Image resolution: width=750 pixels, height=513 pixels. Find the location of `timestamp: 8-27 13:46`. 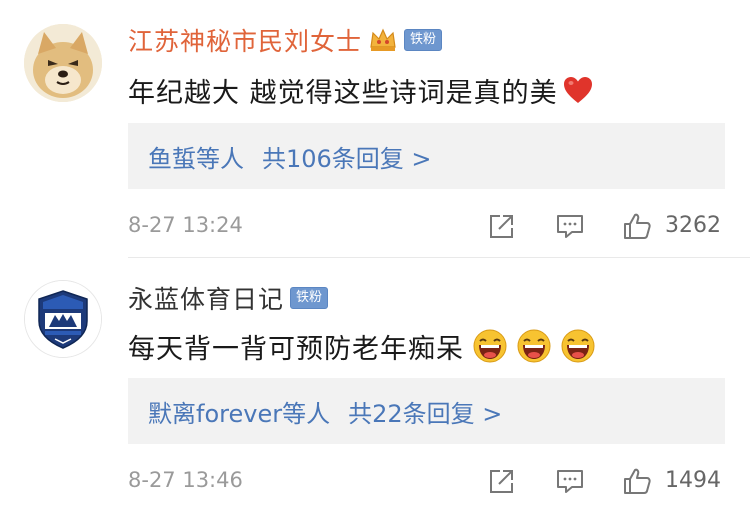

timestamp: 8-27 13:46 is located at coordinates (185, 480).